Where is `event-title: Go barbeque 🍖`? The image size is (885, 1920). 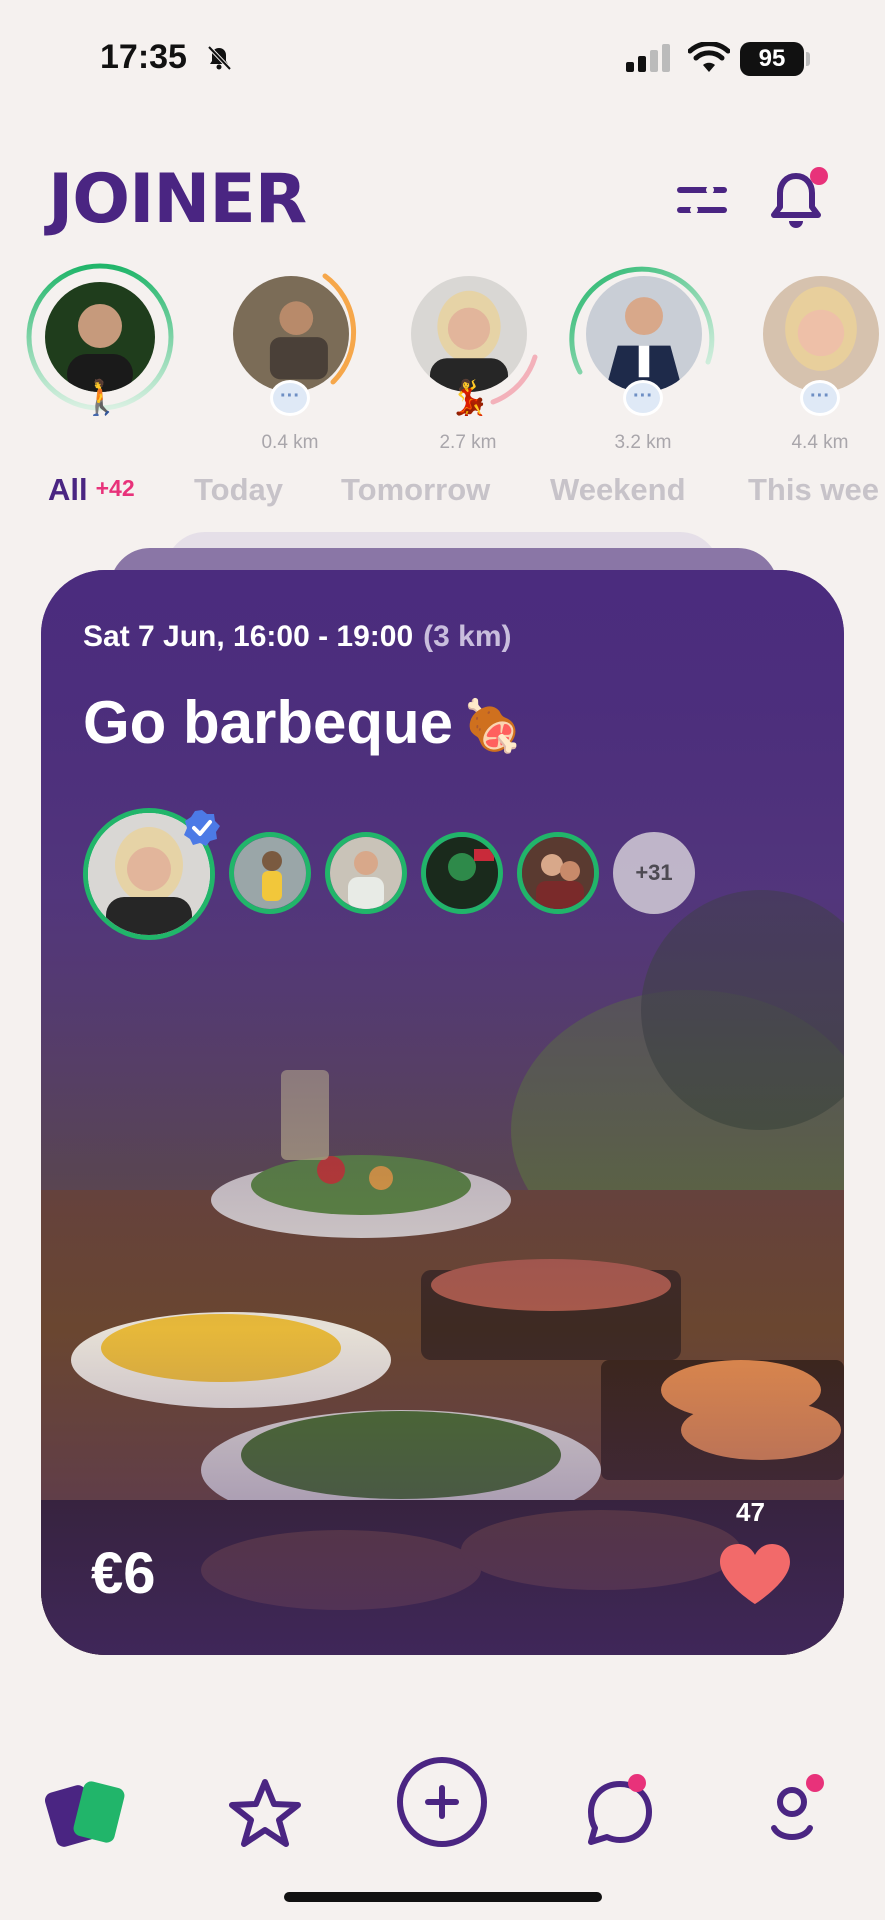
event-title: Go barbeque 🍖 is located at coordinates (303, 722).